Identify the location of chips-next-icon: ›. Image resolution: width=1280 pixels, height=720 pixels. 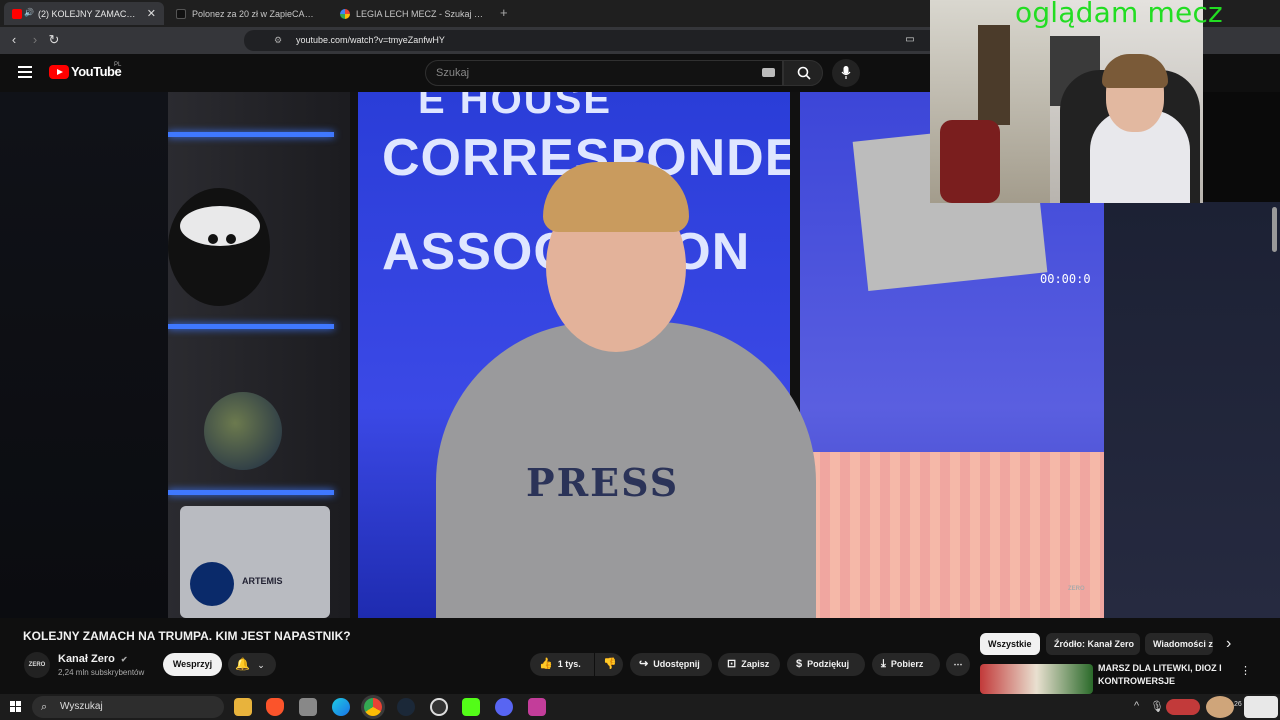
(1228, 644).